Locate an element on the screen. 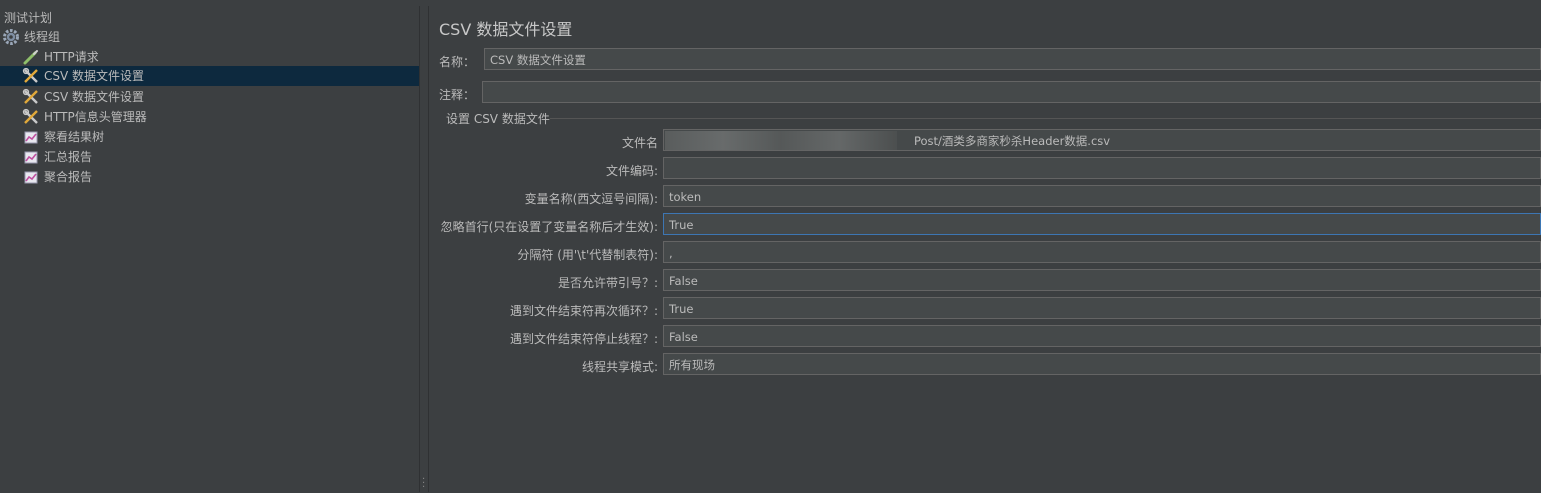  drag-handle-icon: · · · is located at coordinates (424, 484).